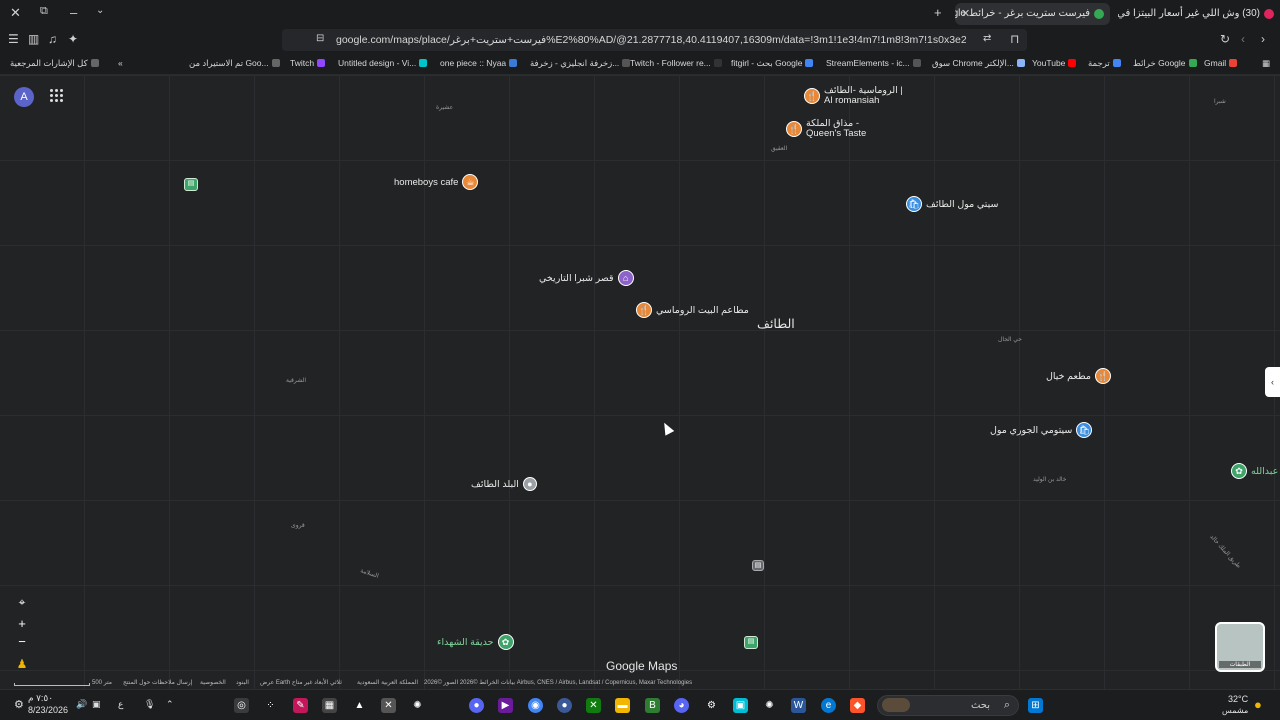  I want to click on poi-queens-taste: 🍴 مذاق الملكة - Queen's Taste, so click(832, 129).